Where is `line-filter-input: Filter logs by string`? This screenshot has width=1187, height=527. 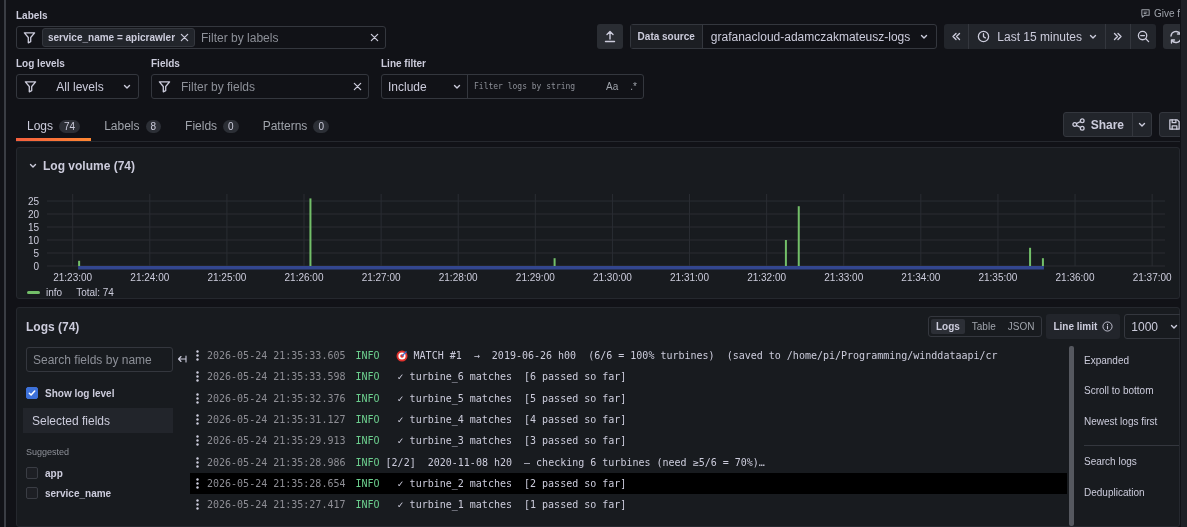
line-filter-input: Filter logs by string is located at coordinates (534, 86).